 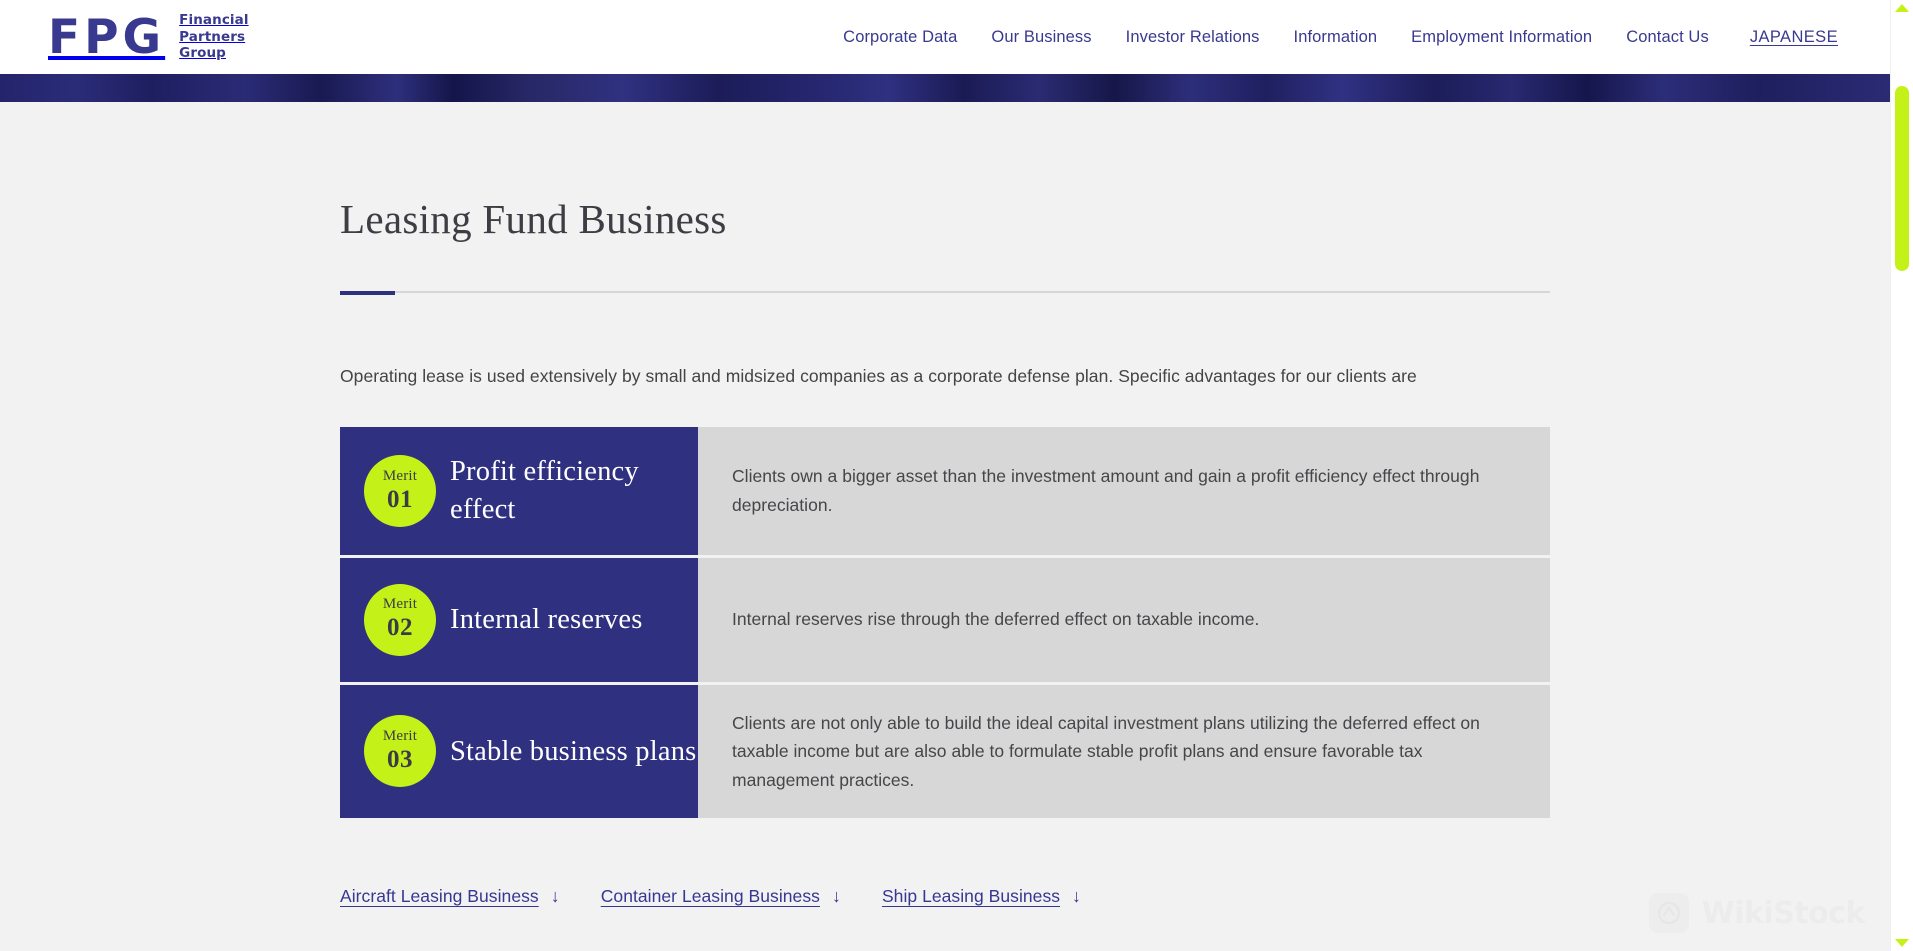 I want to click on merit-header-02: Merit 02 Internal reserves, so click(x=519, y=619).